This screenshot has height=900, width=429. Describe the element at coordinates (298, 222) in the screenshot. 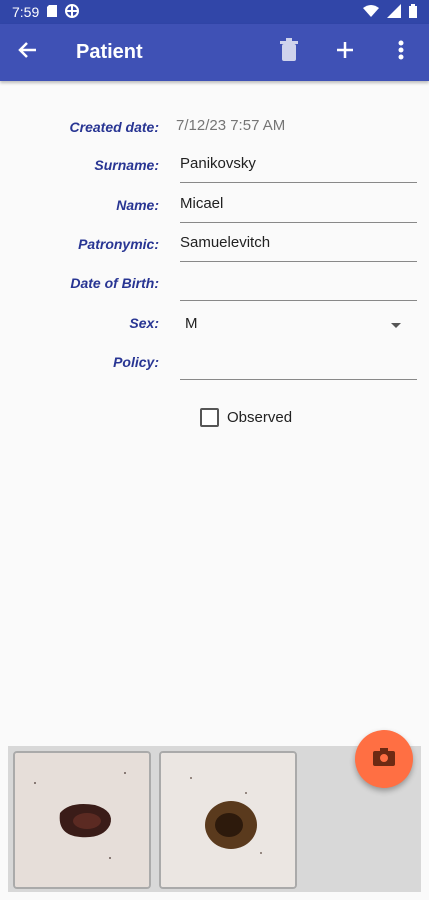

I see `name-underline` at that location.